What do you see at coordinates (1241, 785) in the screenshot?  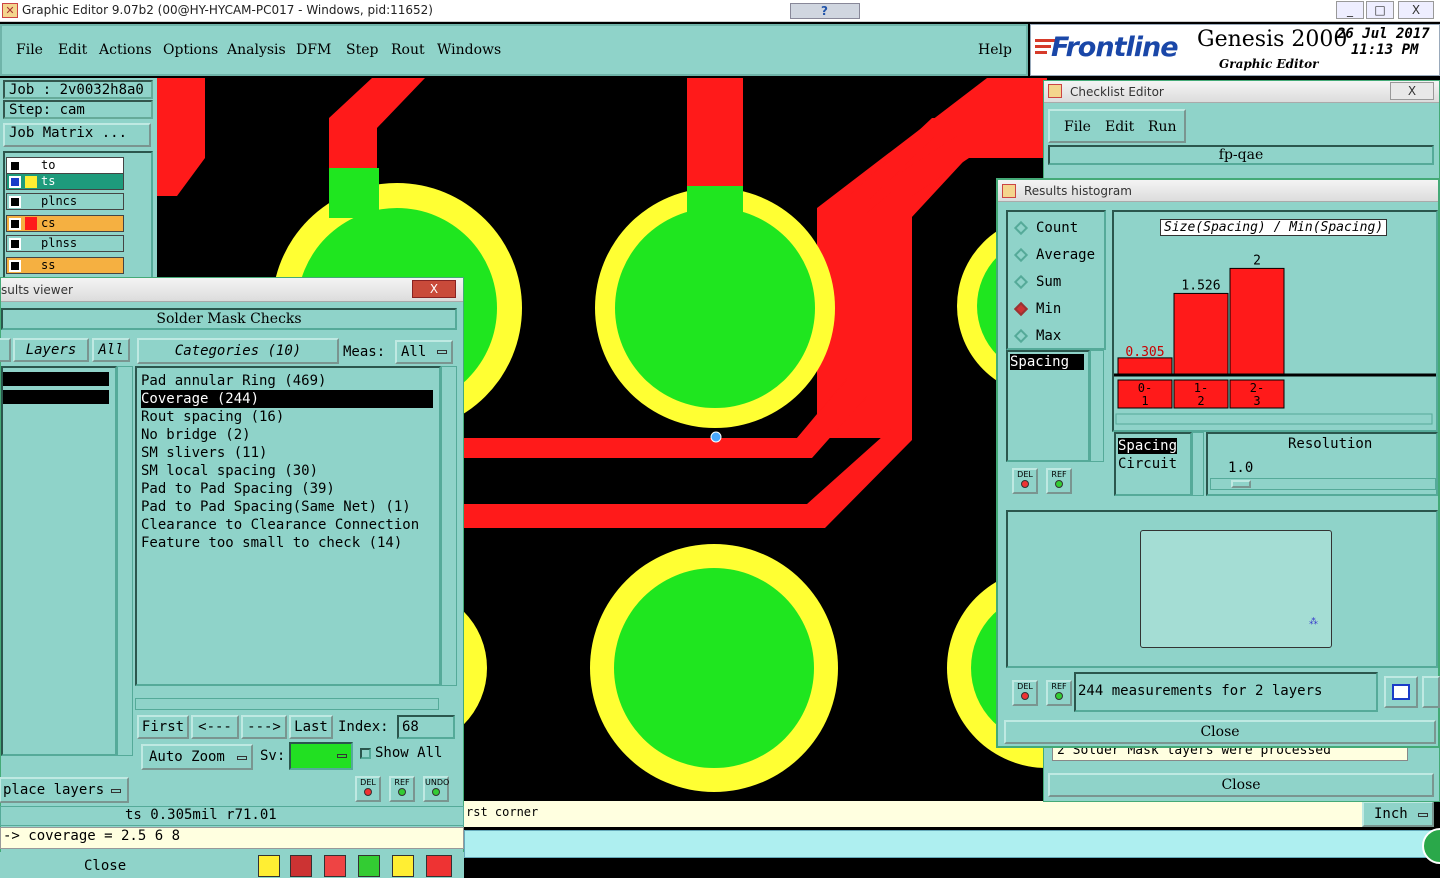 I see `checklist-close-button: Close` at bounding box center [1241, 785].